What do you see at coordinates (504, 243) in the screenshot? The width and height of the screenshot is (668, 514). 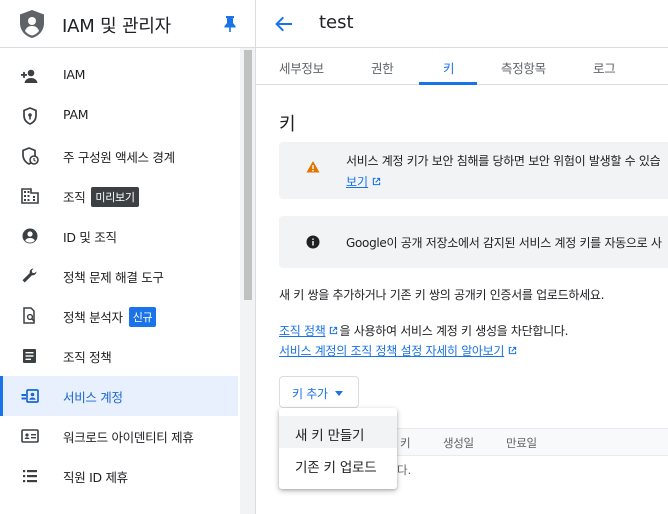 I see `info-text: Google이 공개 저장소에서 감지된 서비스 계정 키를 자동으로 사` at bounding box center [504, 243].